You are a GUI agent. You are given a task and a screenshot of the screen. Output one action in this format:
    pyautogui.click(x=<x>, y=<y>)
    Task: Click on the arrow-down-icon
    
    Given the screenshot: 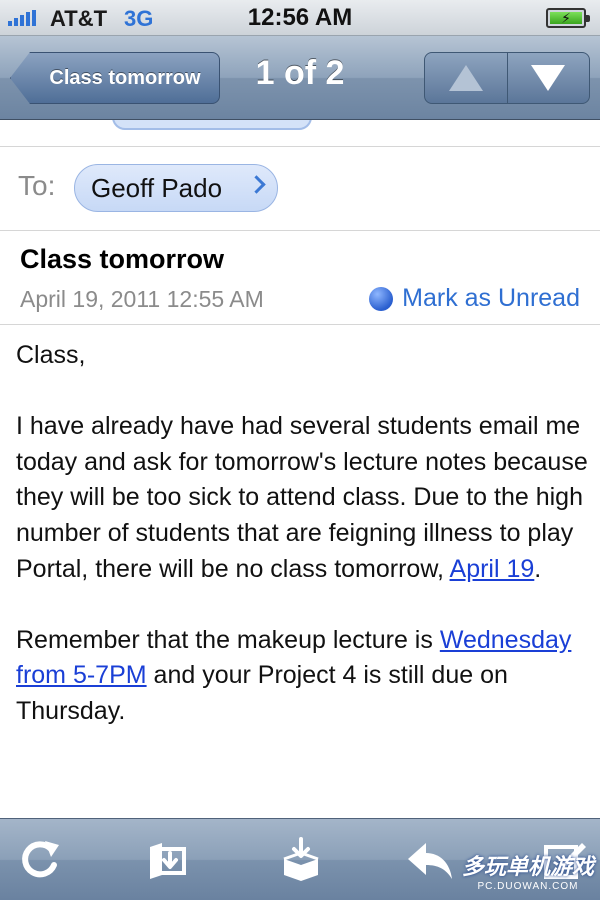 What is the action you would take?
    pyautogui.click(x=548, y=78)
    